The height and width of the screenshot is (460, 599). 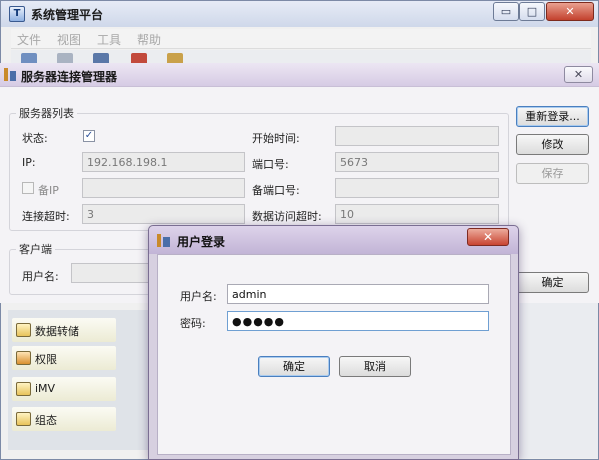 What do you see at coordinates (64, 358) in the screenshot?
I see `nav-item-permissions: 权限` at bounding box center [64, 358].